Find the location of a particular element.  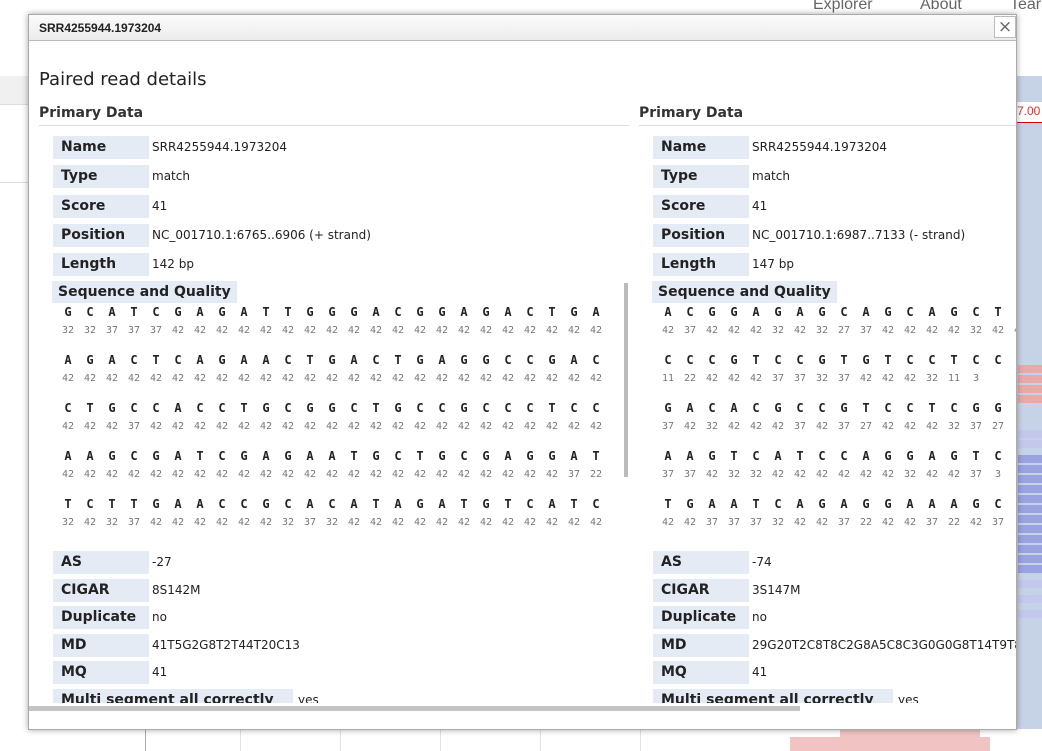

field-label: Score is located at coordinates (701, 206).